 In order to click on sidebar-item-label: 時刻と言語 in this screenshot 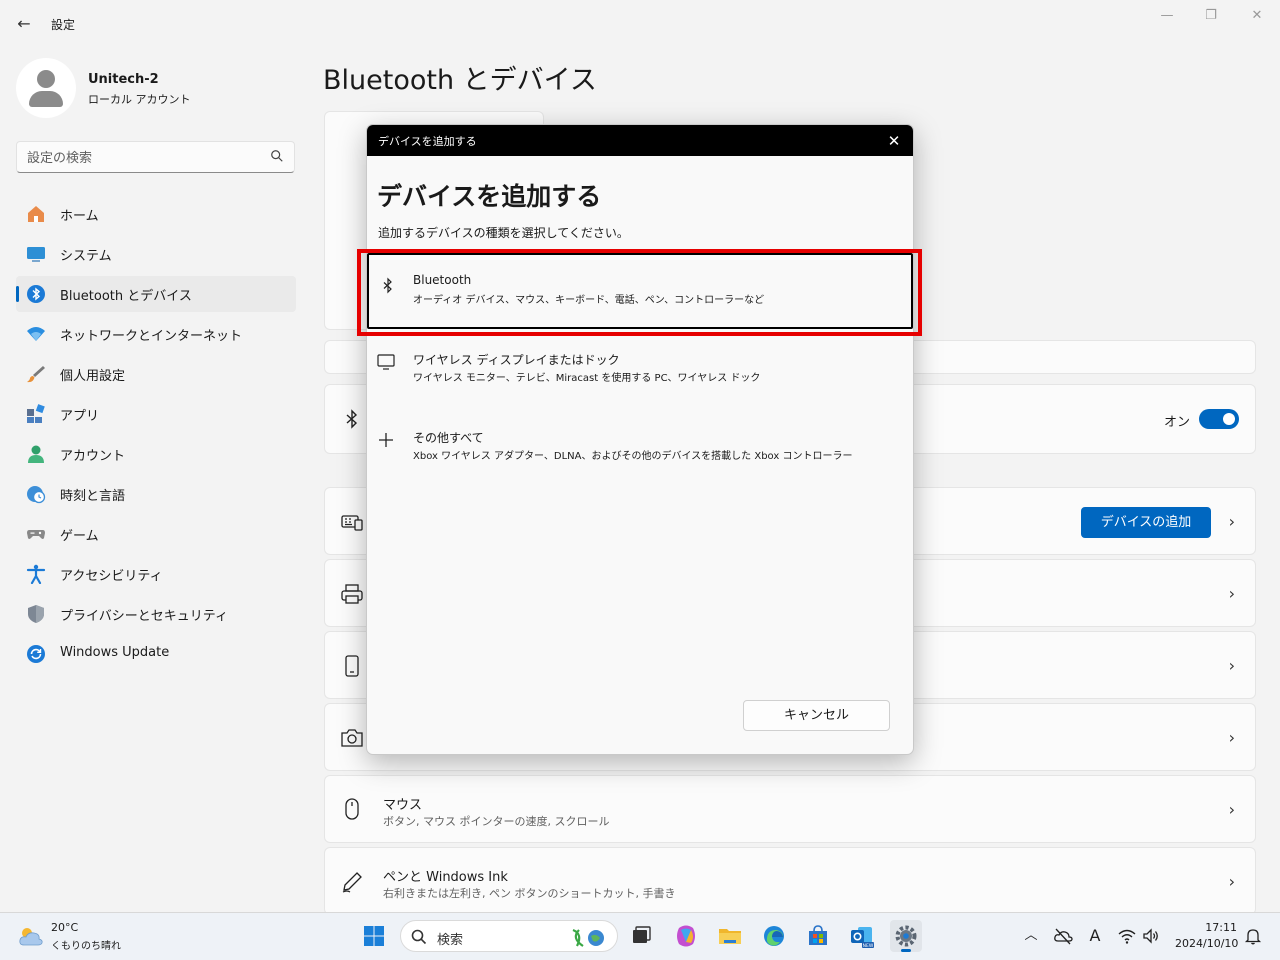, I will do `click(93, 496)`.